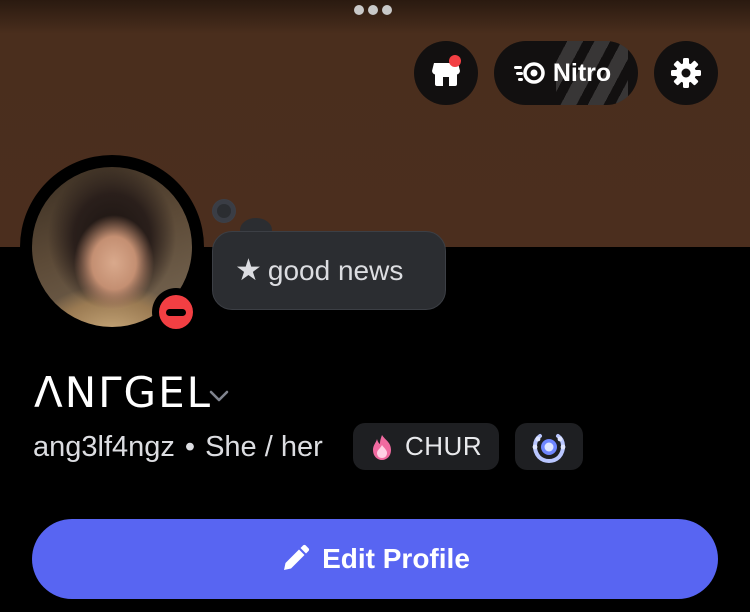  Describe the element at coordinates (224, 211) in the screenshot. I see `thought-bubble-dot` at that location.